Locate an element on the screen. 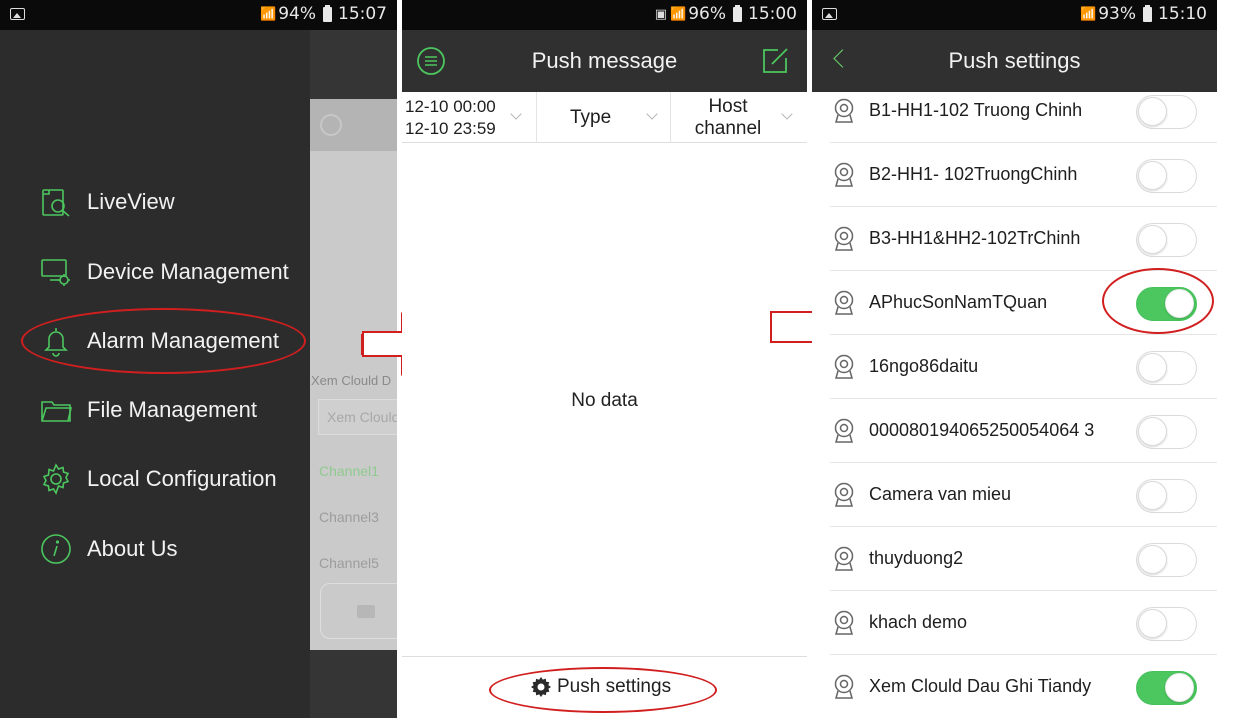 This screenshot has width=1244, height=718. gear-icon is located at coordinates (56, 479).